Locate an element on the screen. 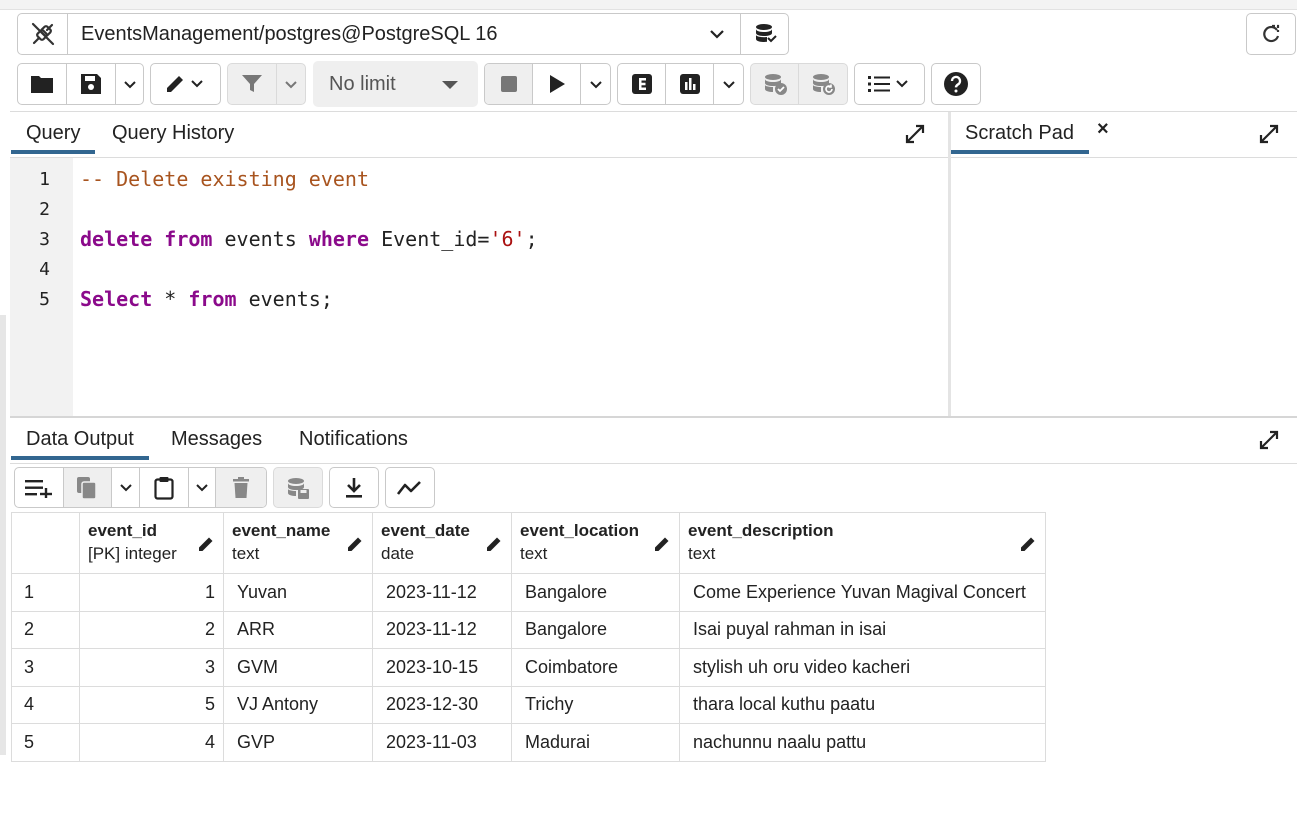 Image resolution: width=1297 pixels, height=823 pixels. cell-event-id: 3 is located at coordinates (151, 667).